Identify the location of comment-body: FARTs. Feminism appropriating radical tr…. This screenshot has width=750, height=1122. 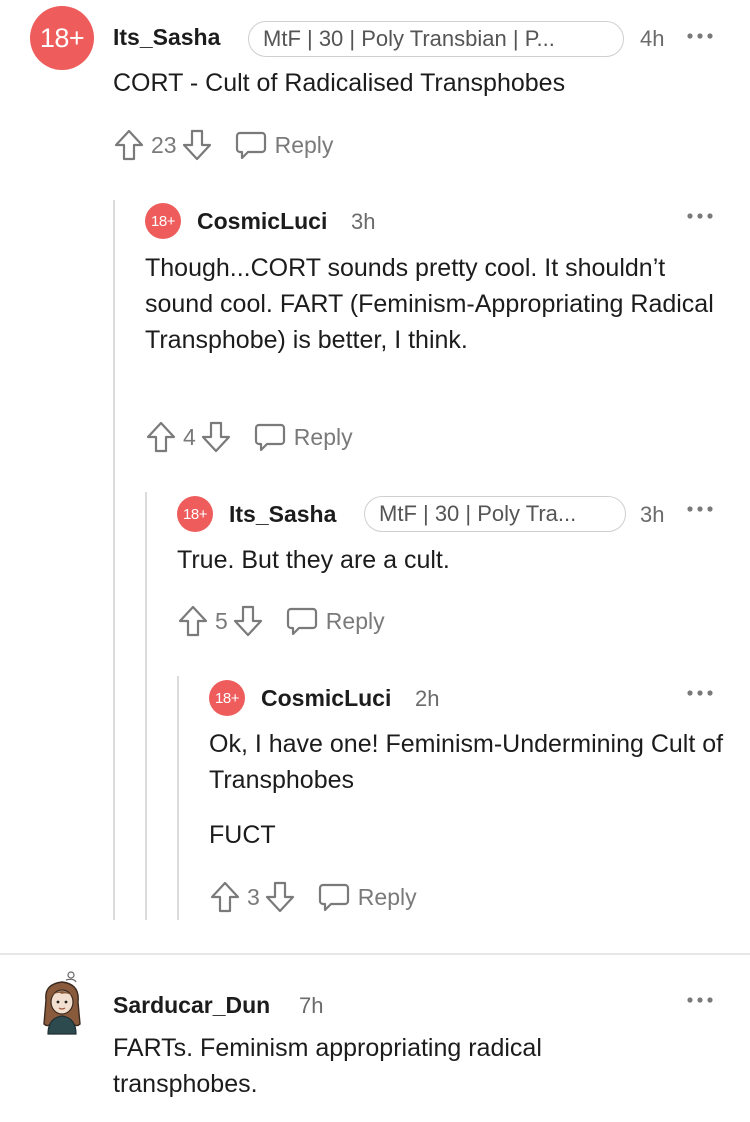
(327, 1066).